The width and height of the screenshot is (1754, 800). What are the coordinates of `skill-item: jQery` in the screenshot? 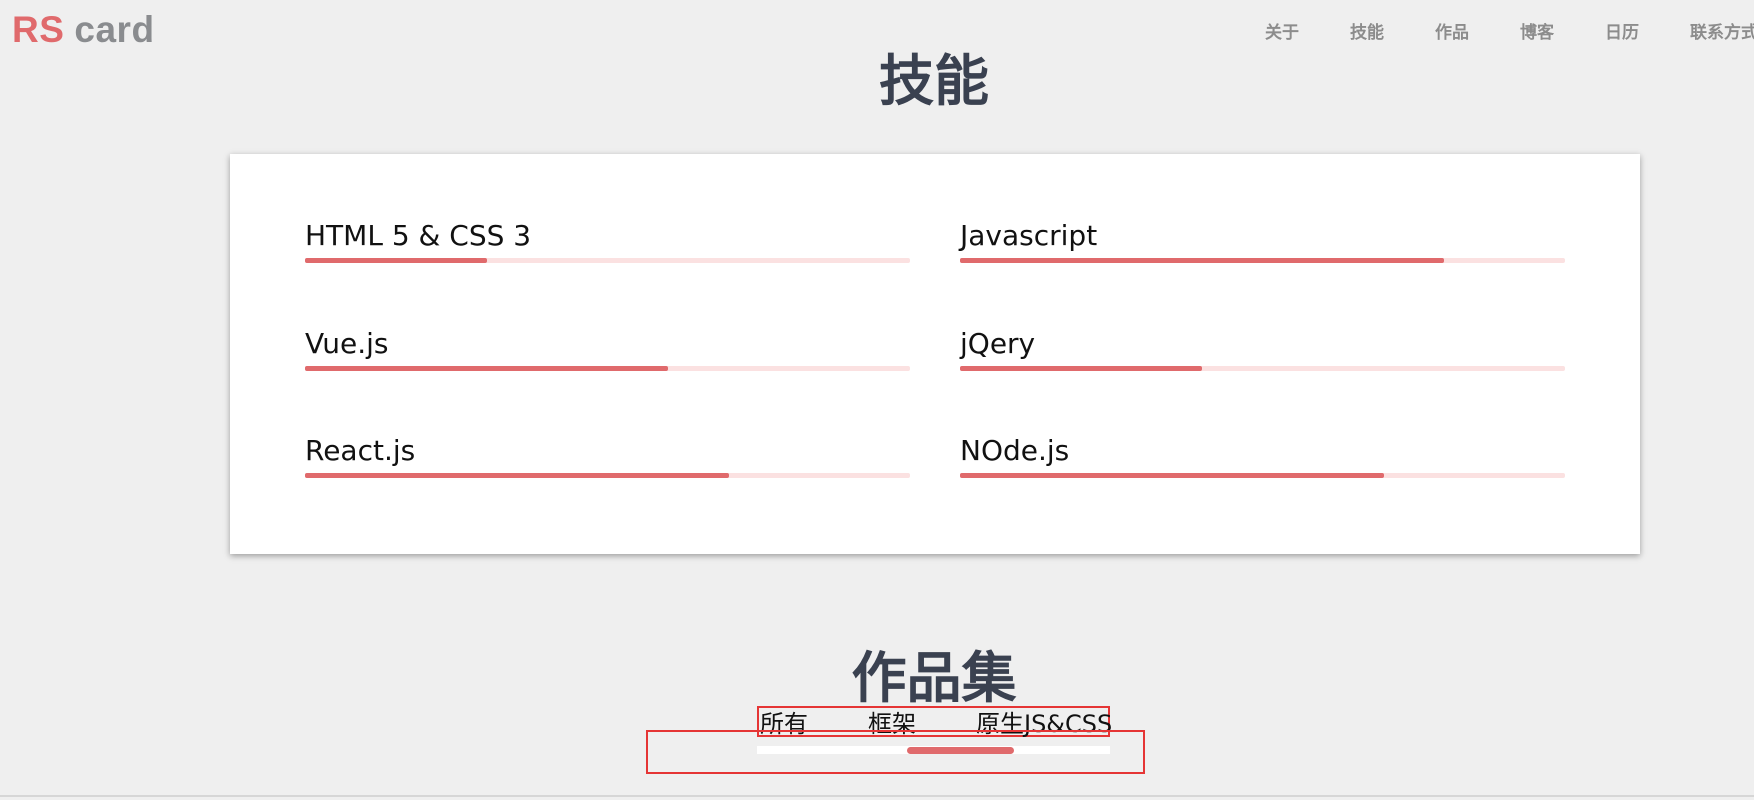 It's located at (1262, 348).